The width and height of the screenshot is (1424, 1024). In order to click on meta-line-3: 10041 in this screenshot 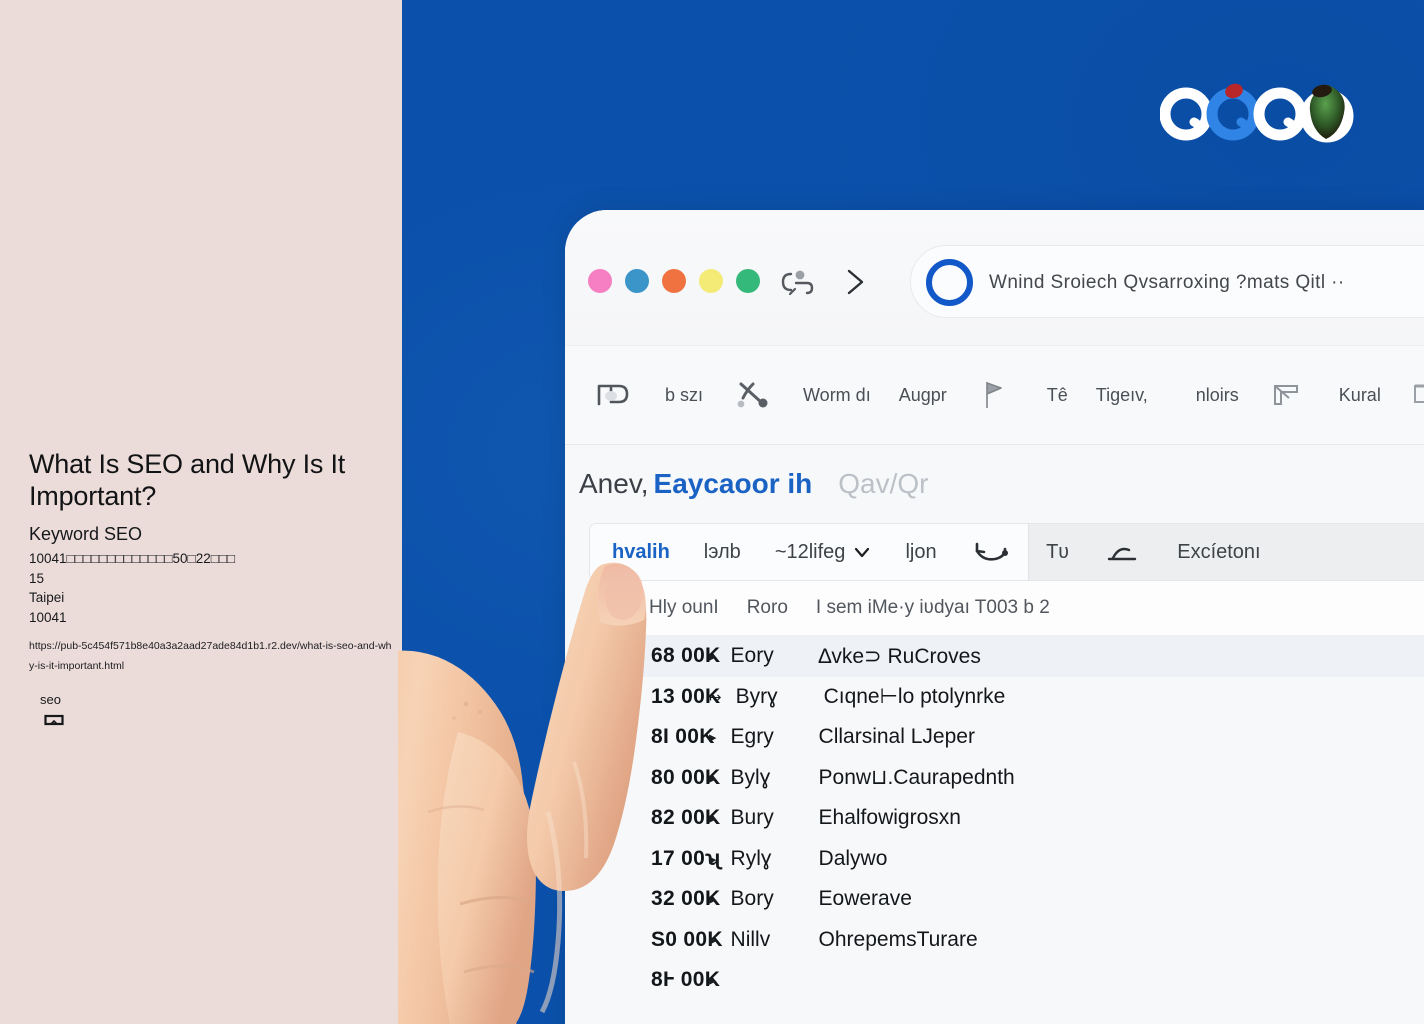, I will do `click(48, 617)`.